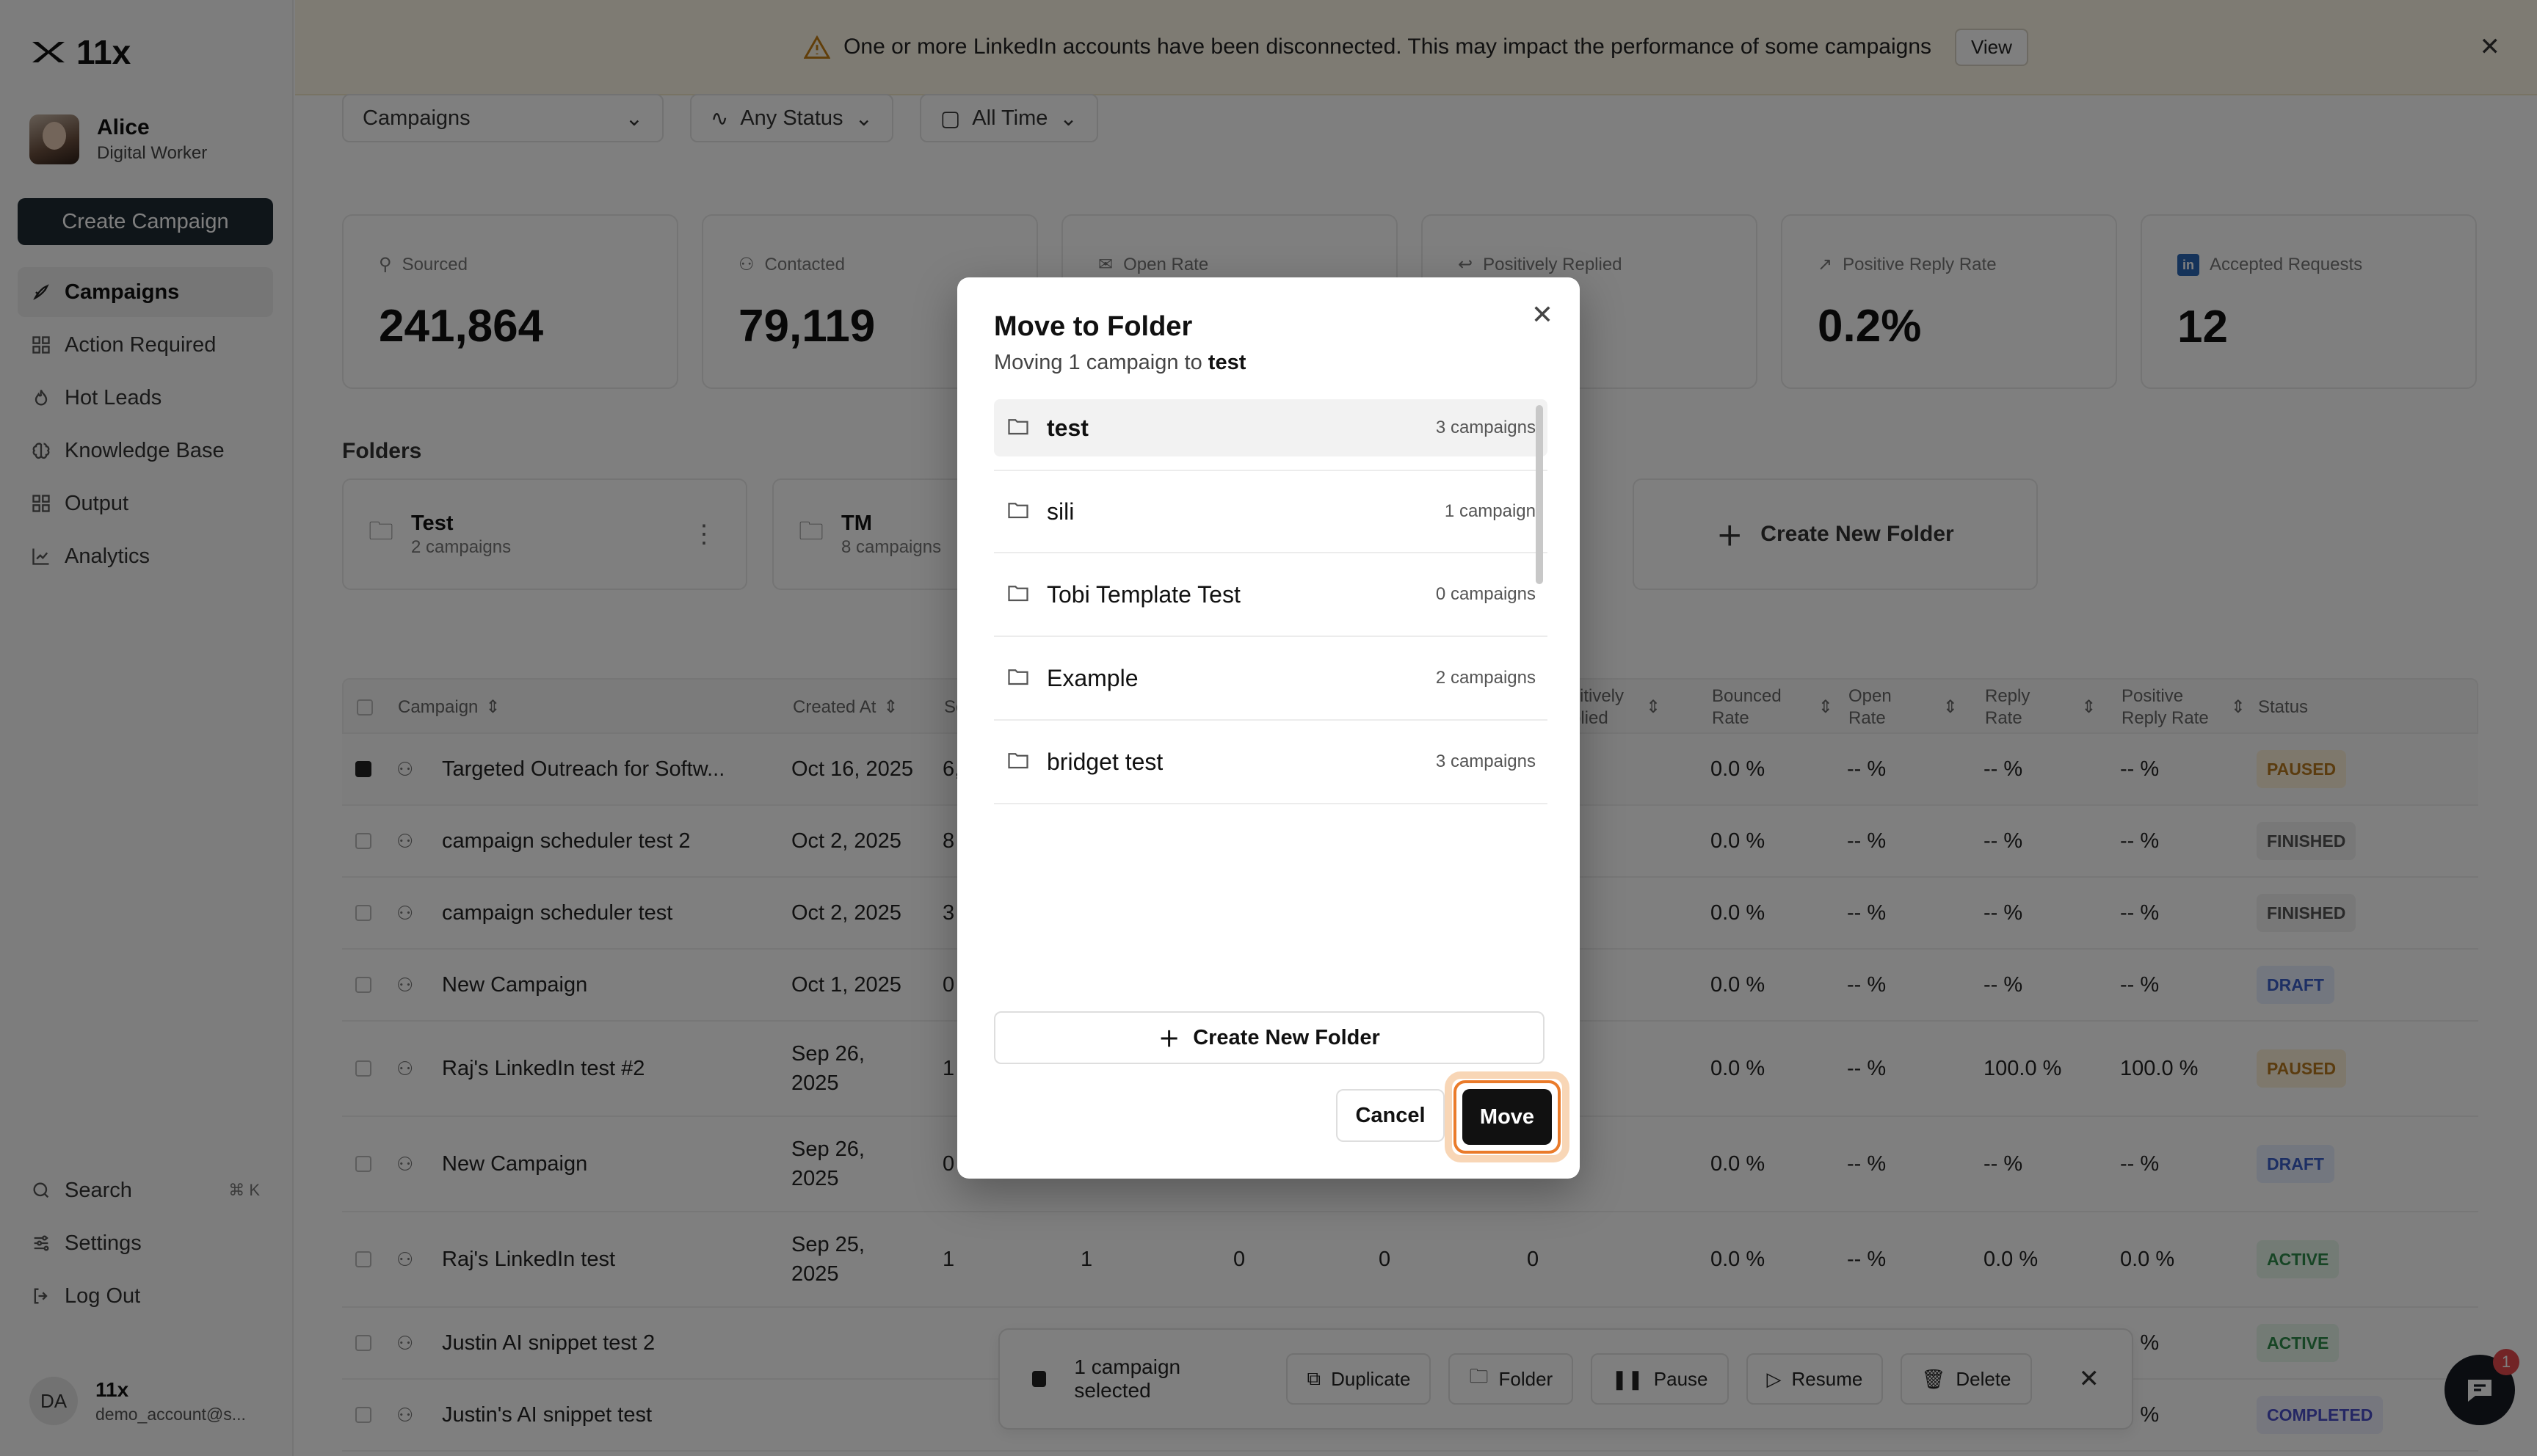 This screenshot has height=1456, width=2537. What do you see at coordinates (1169, 1040) in the screenshot?
I see `plus-icon: ＋` at bounding box center [1169, 1040].